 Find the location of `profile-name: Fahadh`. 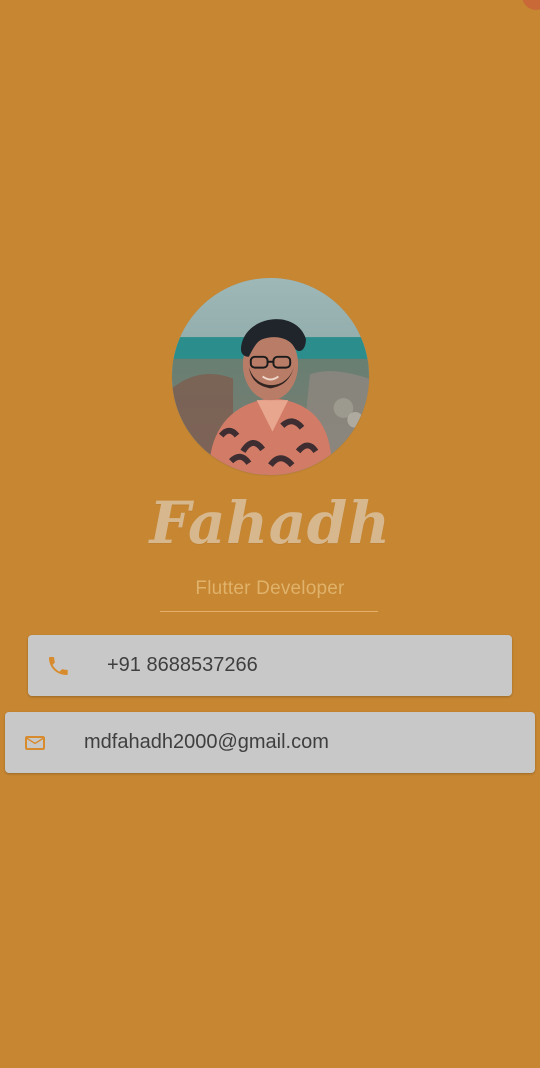

profile-name: Fahadh is located at coordinates (270, 523).